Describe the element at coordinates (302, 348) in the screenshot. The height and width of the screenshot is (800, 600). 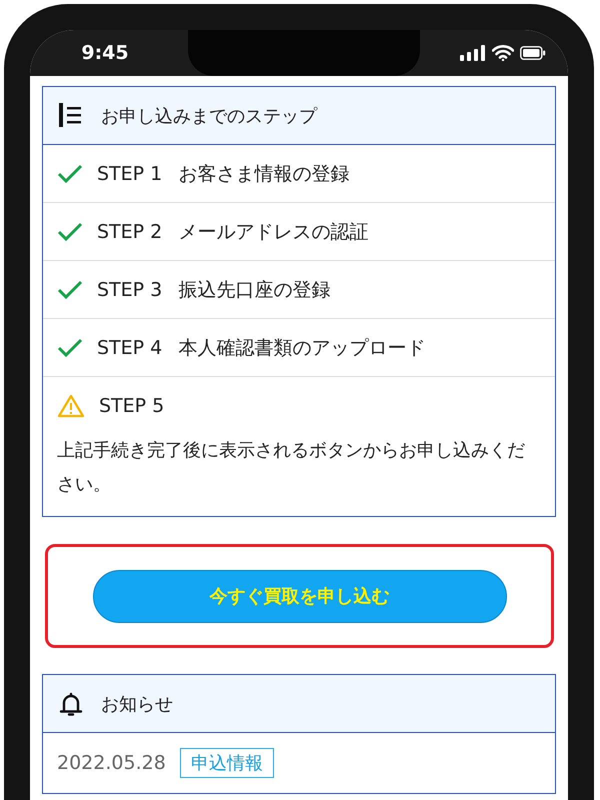
I see `step-text: 本人確認書類のアップロード` at that location.